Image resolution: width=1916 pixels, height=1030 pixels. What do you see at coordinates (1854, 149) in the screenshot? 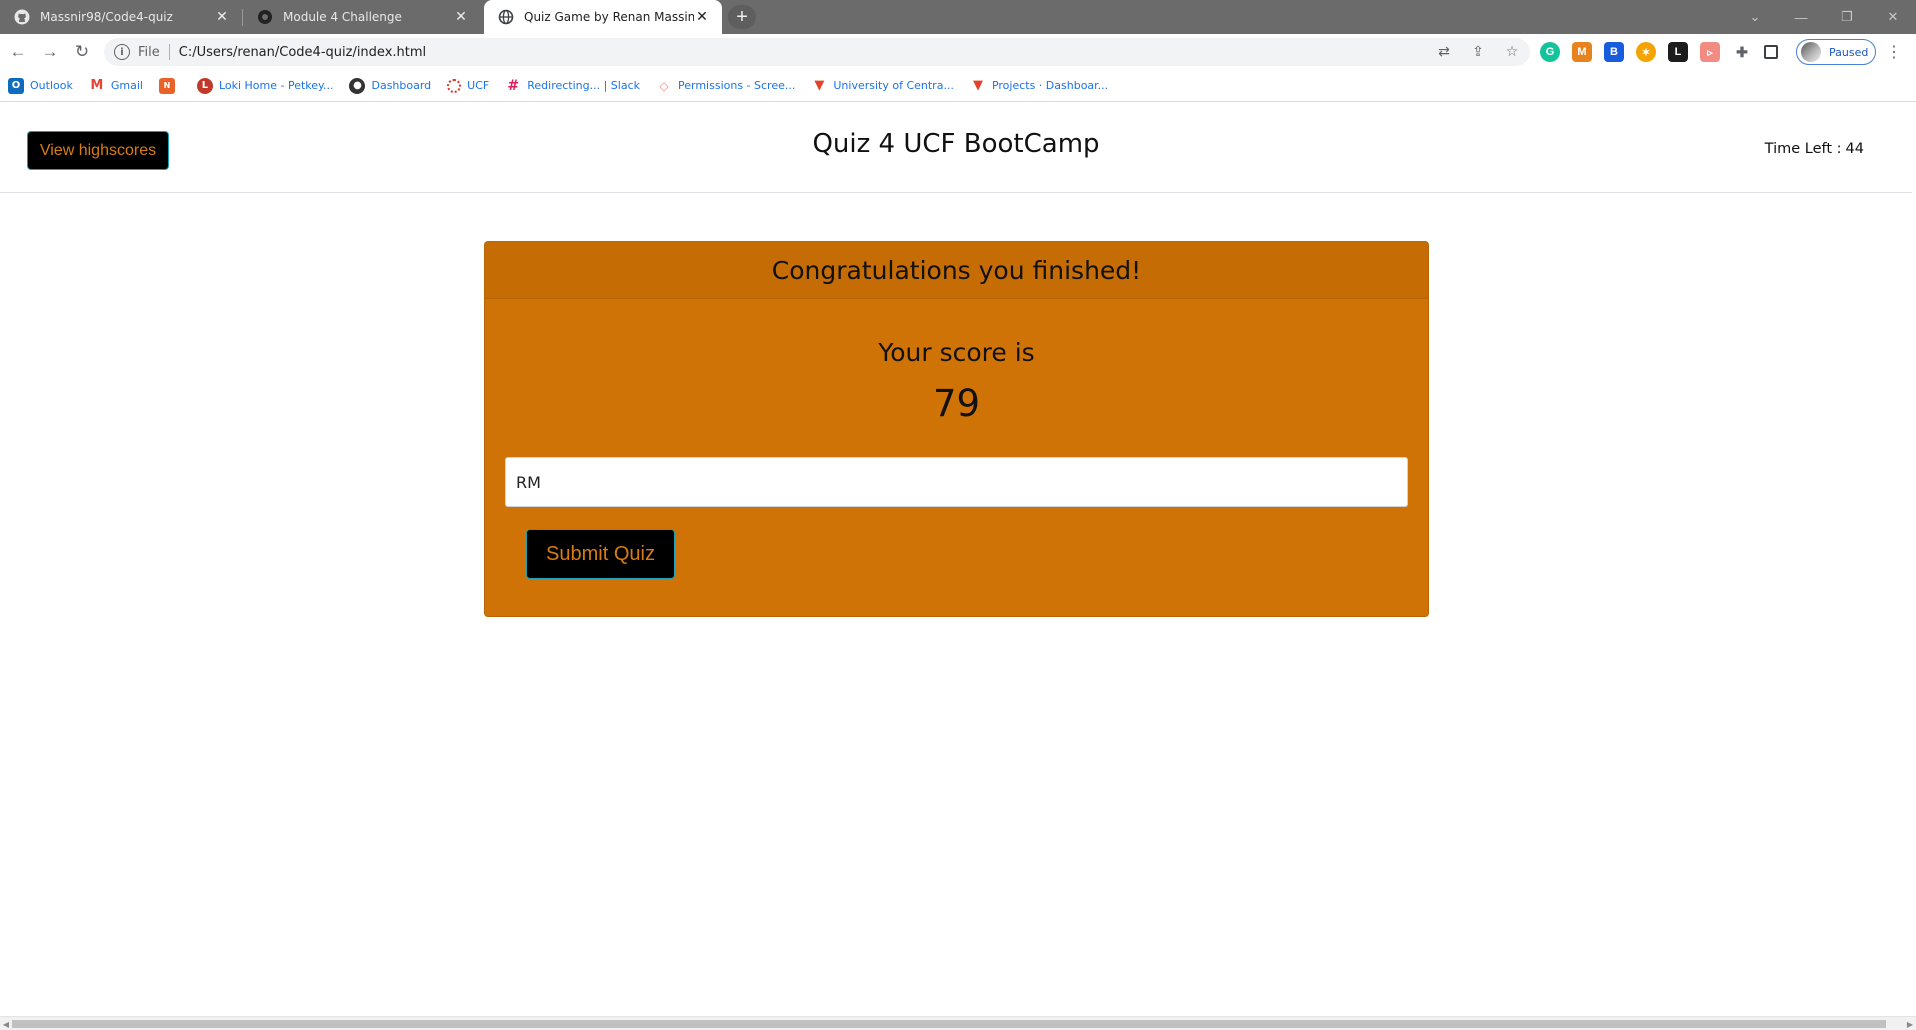
I see `timer-value: 44` at bounding box center [1854, 149].